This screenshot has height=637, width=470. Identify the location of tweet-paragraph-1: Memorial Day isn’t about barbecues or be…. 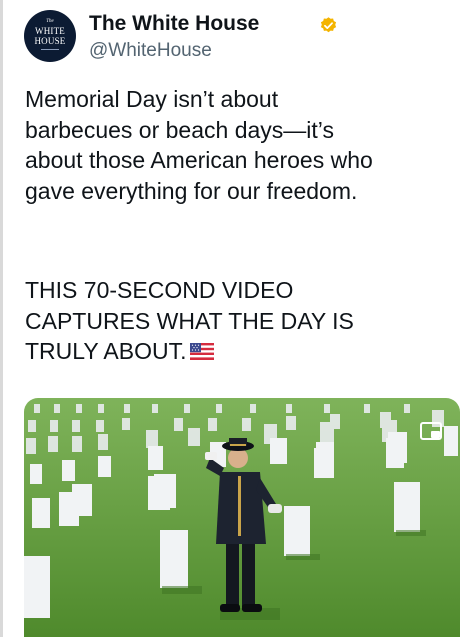
(199, 145).